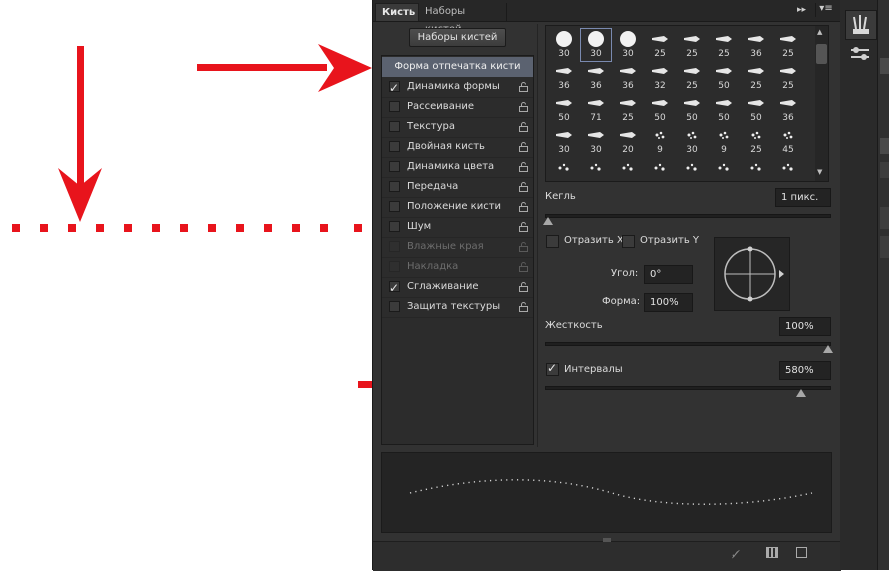 The height and width of the screenshot is (571, 889). What do you see at coordinates (628, 241) in the screenshot?
I see `flip-y-checkbox` at bounding box center [628, 241].